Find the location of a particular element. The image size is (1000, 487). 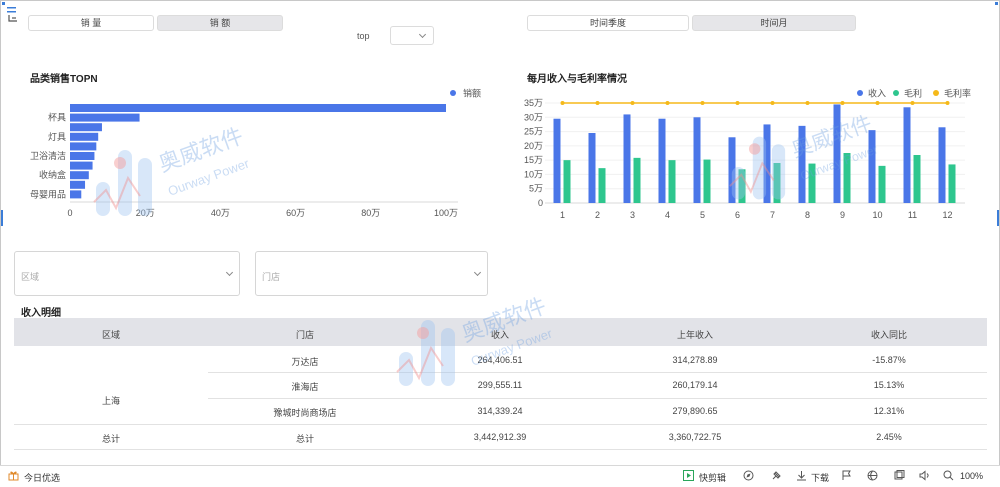

metric-toggle-amount: 销 额 is located at coordinates (220, 23).